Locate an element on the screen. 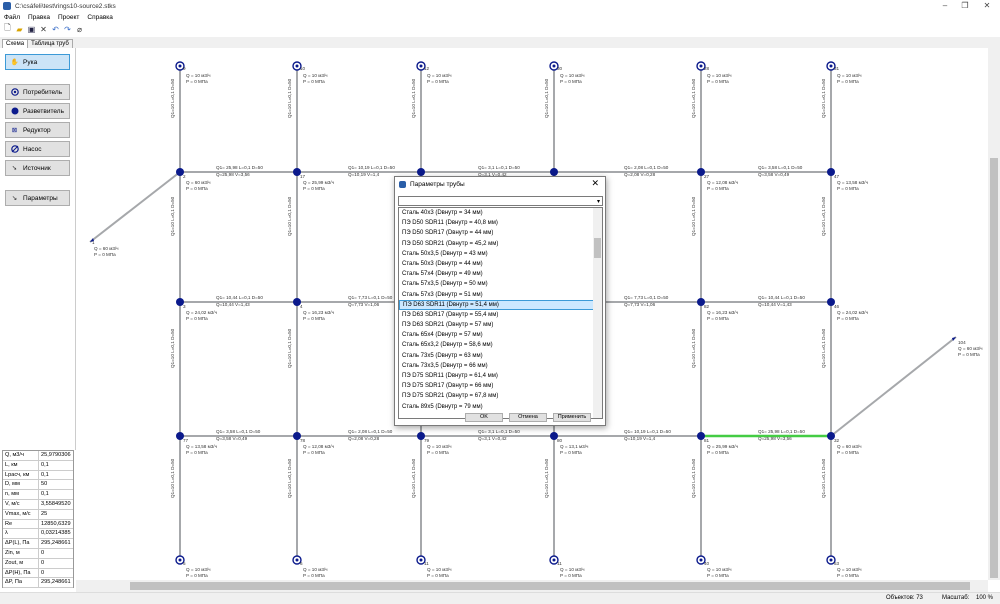 Image resolution: width=1000 pixels, height=604 pixels. horizontal-scroll-thumb is located at coordinates (550, 586).